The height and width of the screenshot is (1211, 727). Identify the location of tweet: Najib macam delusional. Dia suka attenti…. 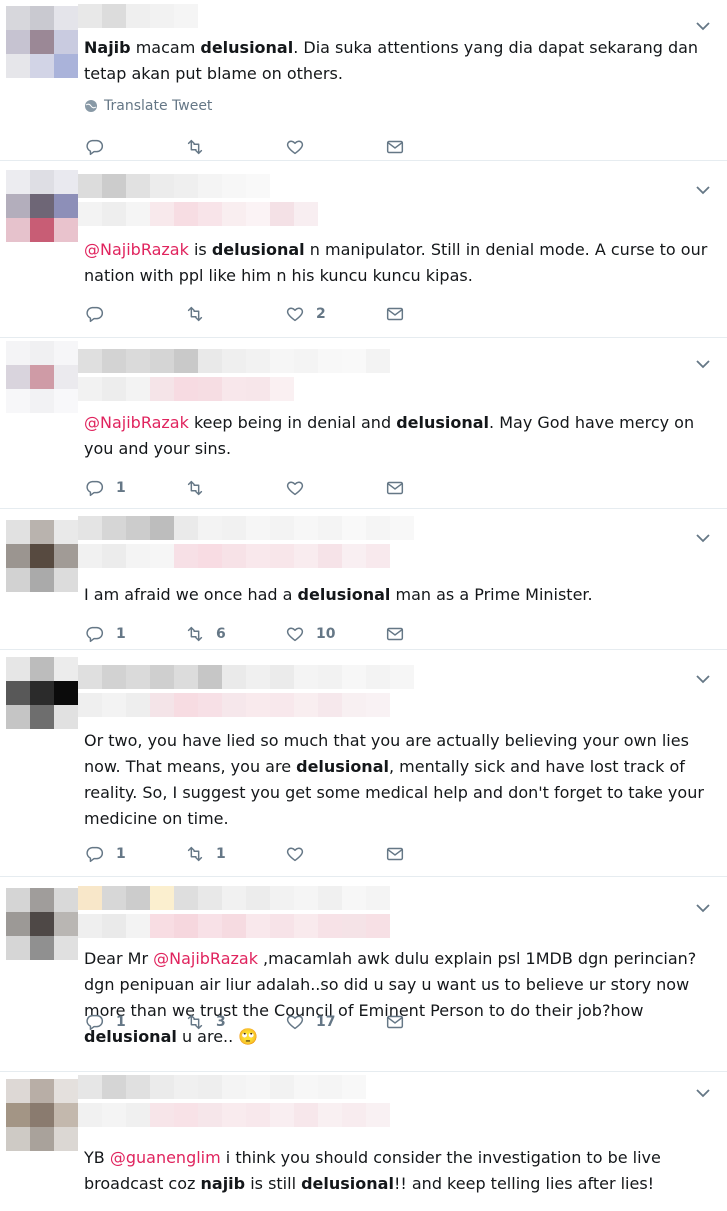
(363, 80).